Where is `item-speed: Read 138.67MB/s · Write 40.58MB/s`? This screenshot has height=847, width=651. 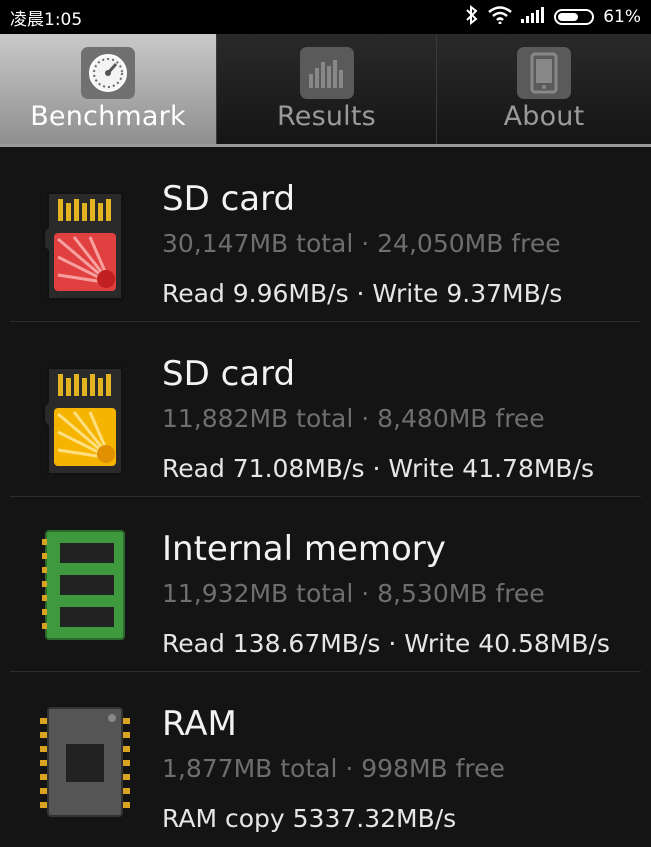
item-speed: Read 138.67MB/s · Write 40.58MB/s is located at coordinates (386, 643).